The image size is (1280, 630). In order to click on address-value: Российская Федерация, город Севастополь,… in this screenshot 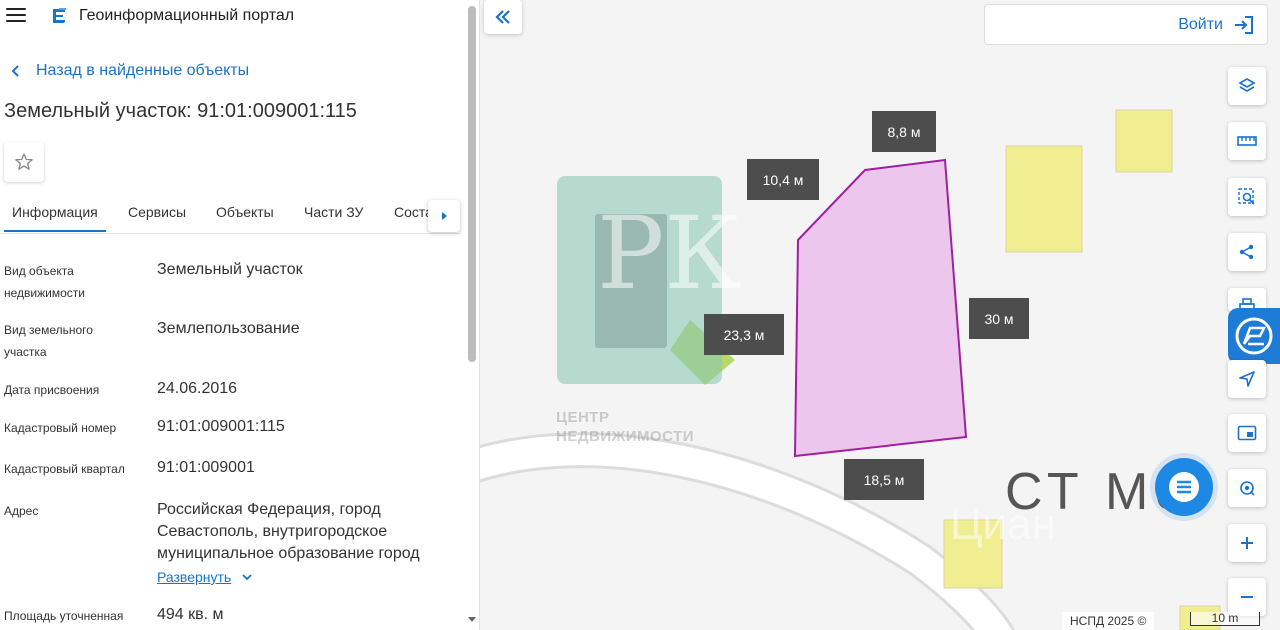, I will do `click(288, 531)`.